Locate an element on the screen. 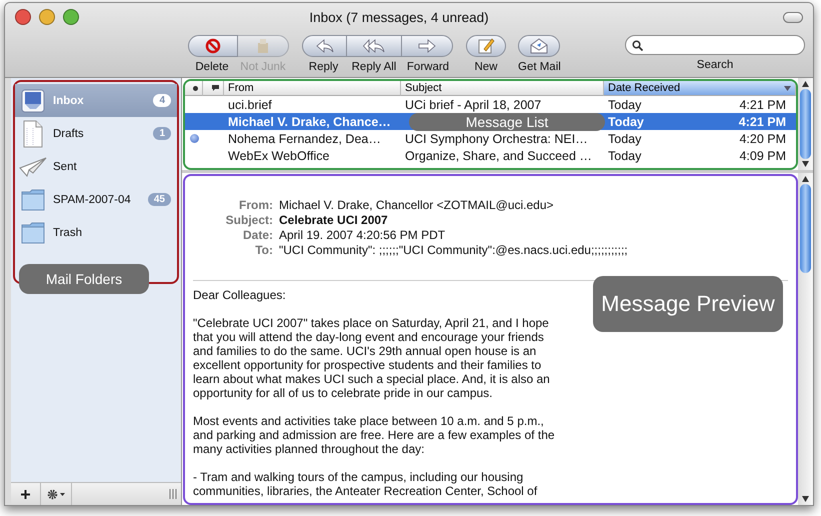 The height and width of the screenshot is (516, 821). plus-icon is located at coordinates (25, 494).